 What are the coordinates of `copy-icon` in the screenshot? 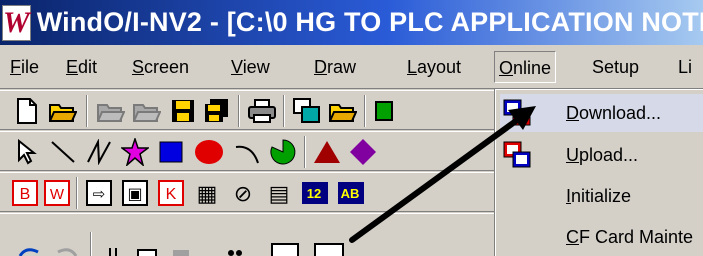 It's located at (147, 247).